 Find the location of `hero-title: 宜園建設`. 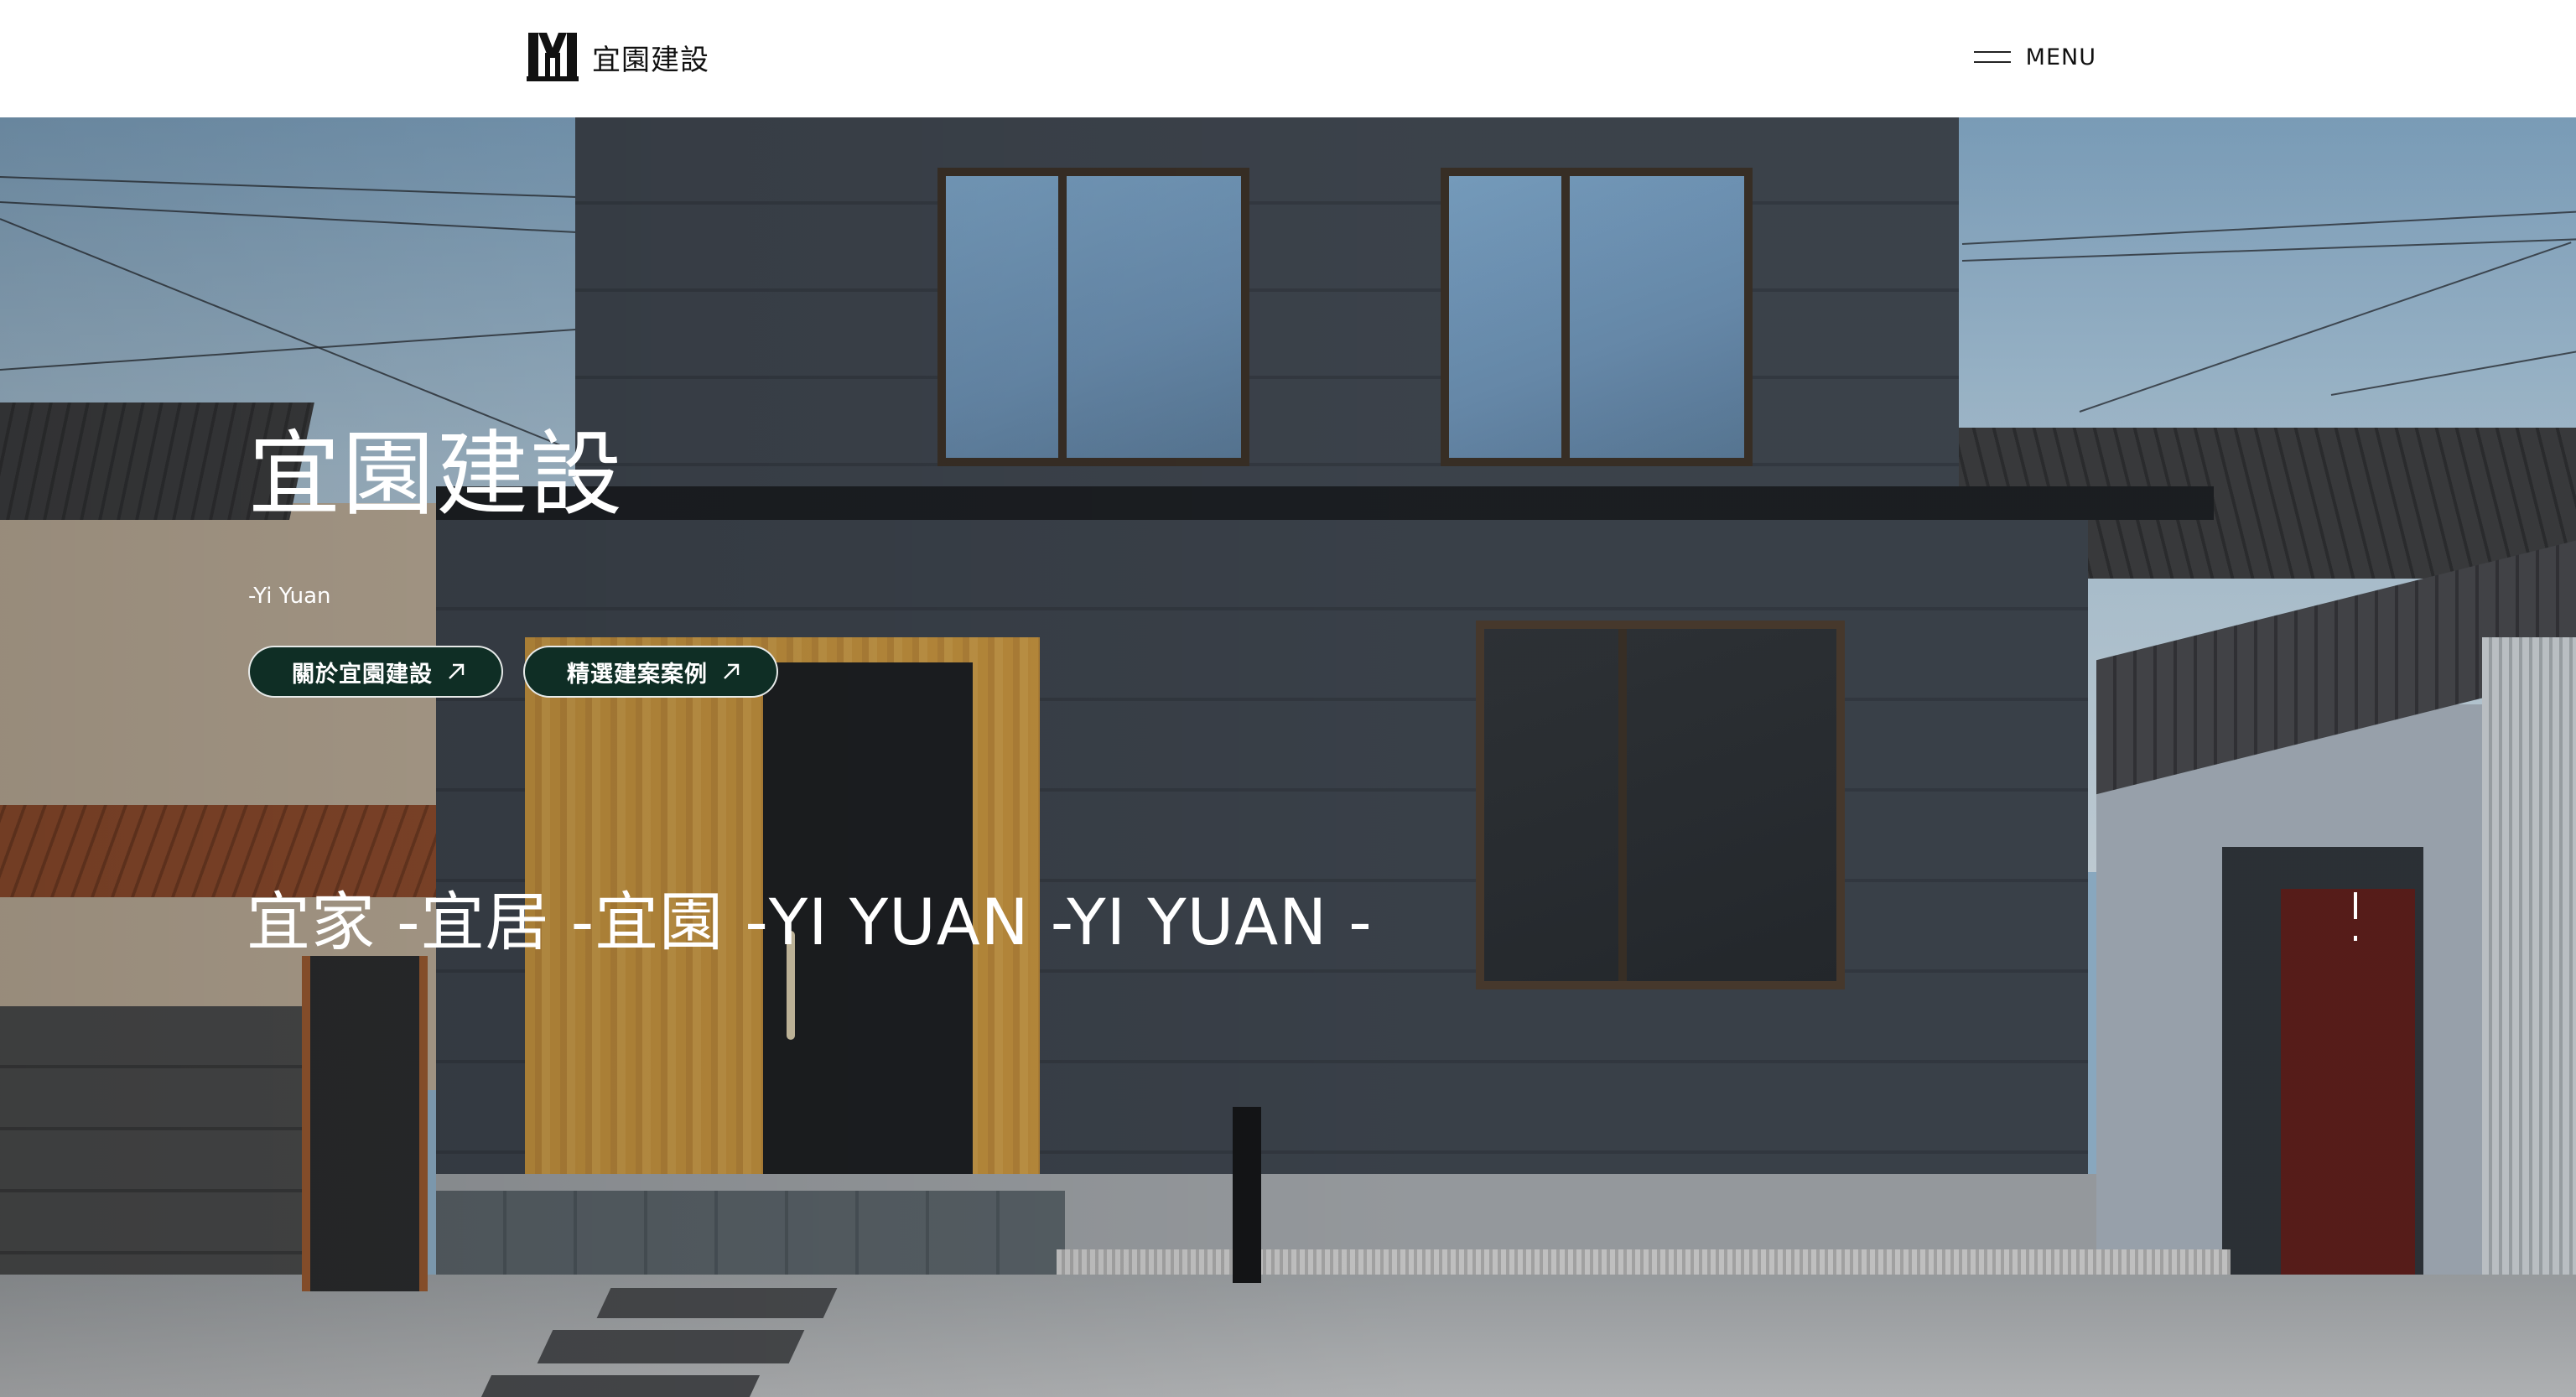

hero-title: 宜園建設 is located at coordinates (436, 474).